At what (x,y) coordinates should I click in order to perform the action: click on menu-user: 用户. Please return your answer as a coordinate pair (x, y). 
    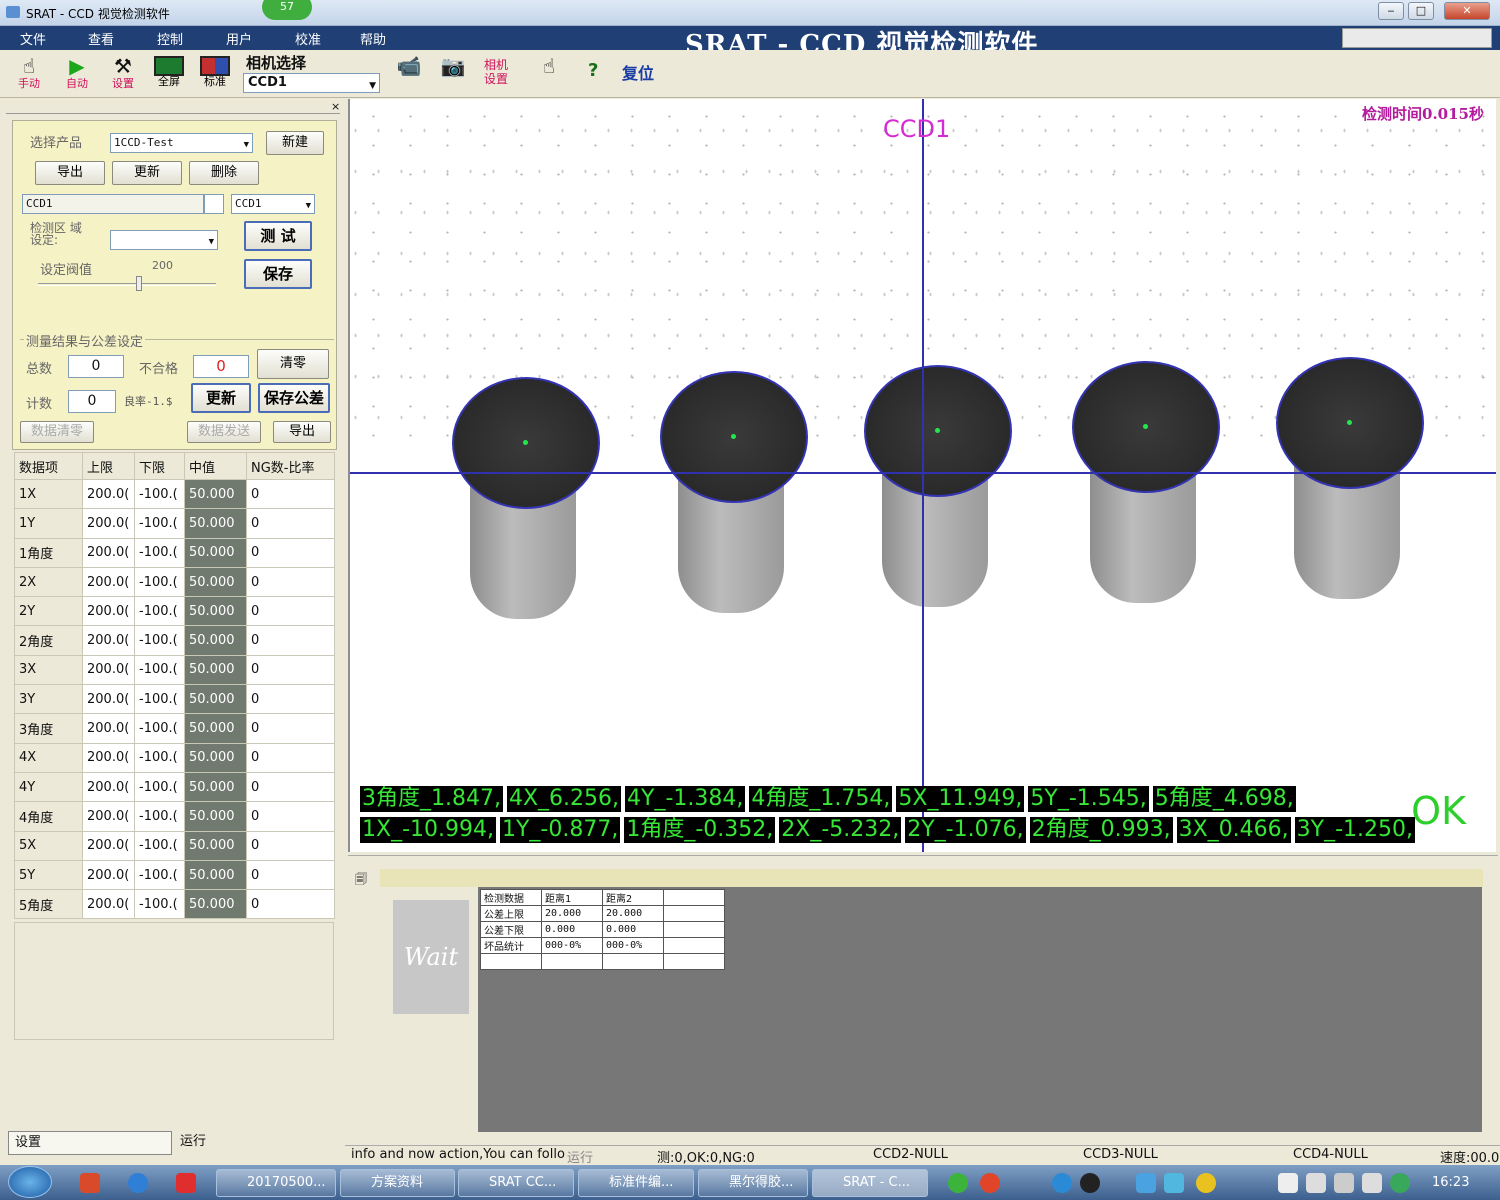
    Looking at the image, I should click on (239, 38).